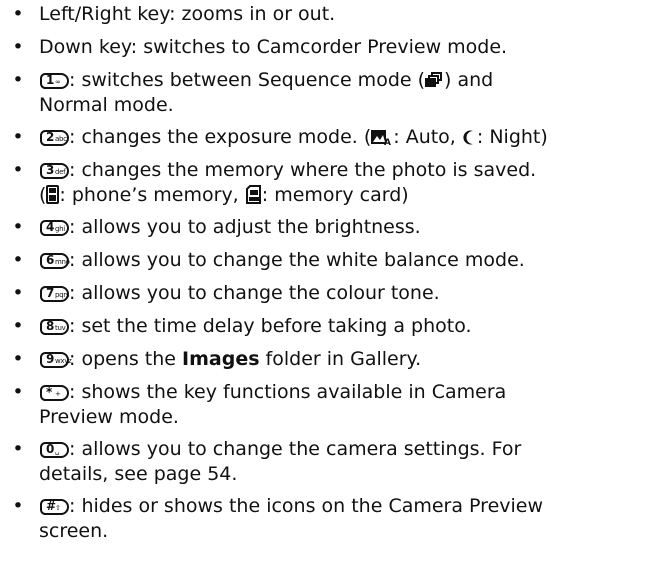 The height and width of the screenshot is (566, 658). What do you see at coordinates (247, 80) in the screenshot?
I see `item-text: : switches between Sequence mode (` at bounding box center [247, 80].